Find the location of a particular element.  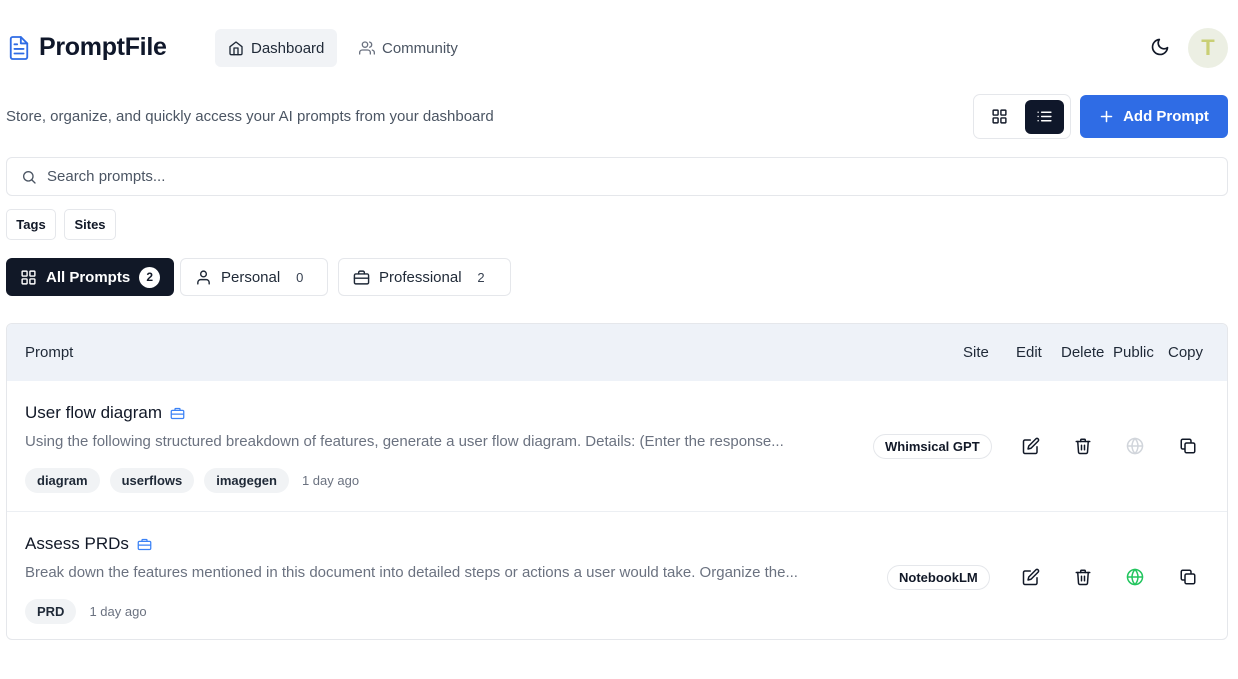

header-prompt: Prompt is located at coordinates (49, 352).